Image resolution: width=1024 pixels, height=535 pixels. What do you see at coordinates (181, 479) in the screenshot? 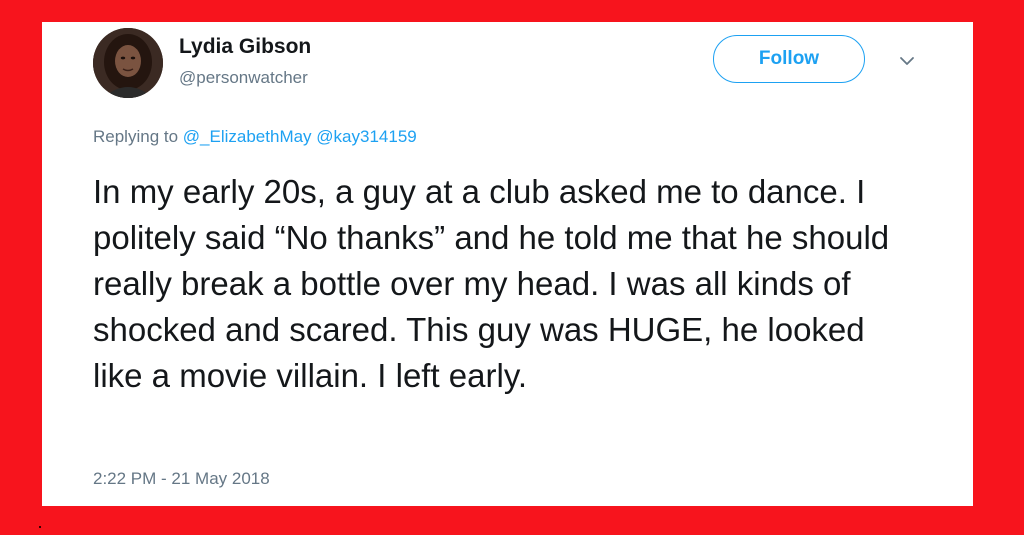
I see `tweet-timestamp: 2:22 PM - 21 May 2018` at bounding box center [181, 479].